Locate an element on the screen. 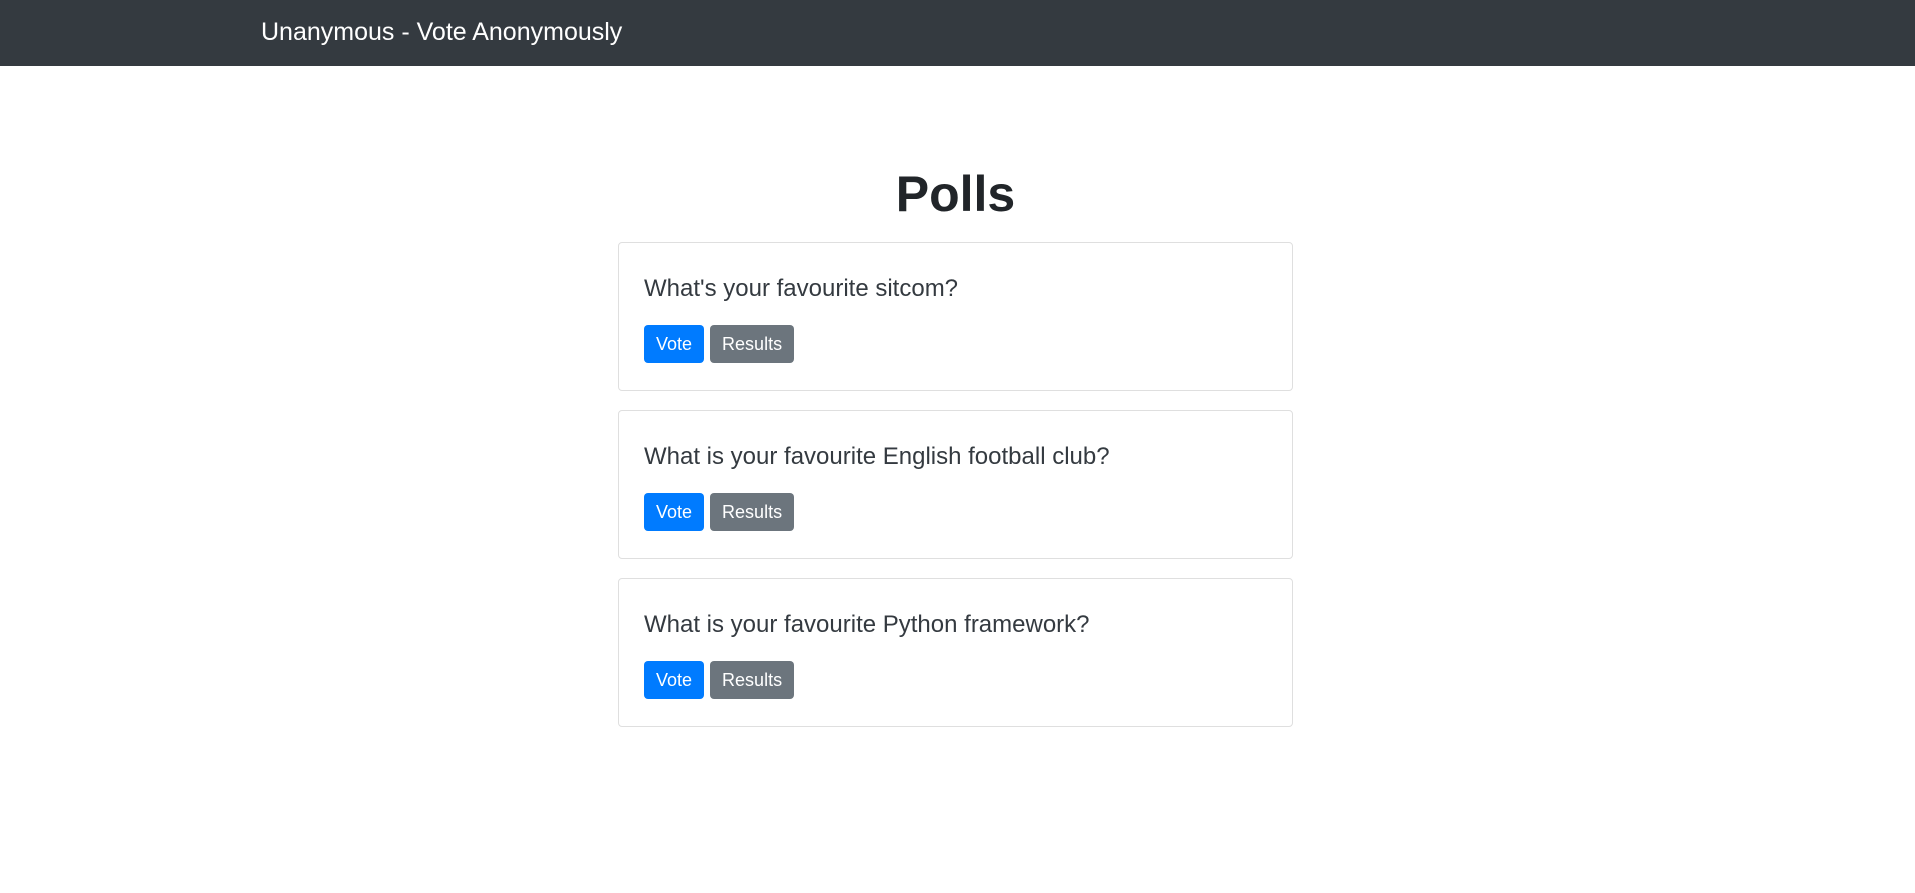  page-title: Polls is located at coordinates (955, 194).